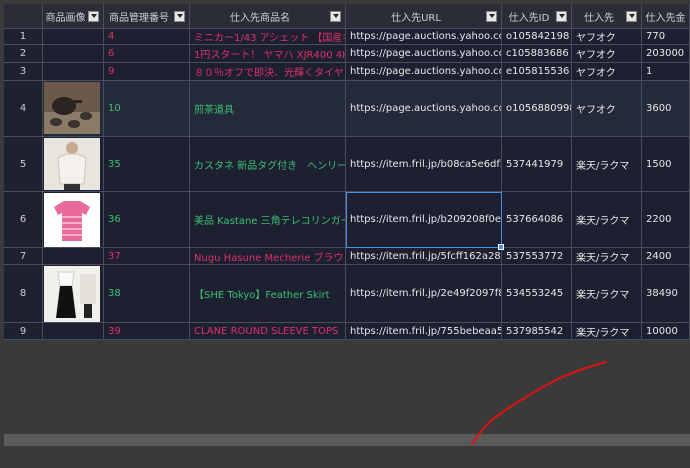 The image size is (690, 468). What do you see at coordinates (23, 220) in the screenshot?
I see `row-number: 6` at bounding box center [23, 220].